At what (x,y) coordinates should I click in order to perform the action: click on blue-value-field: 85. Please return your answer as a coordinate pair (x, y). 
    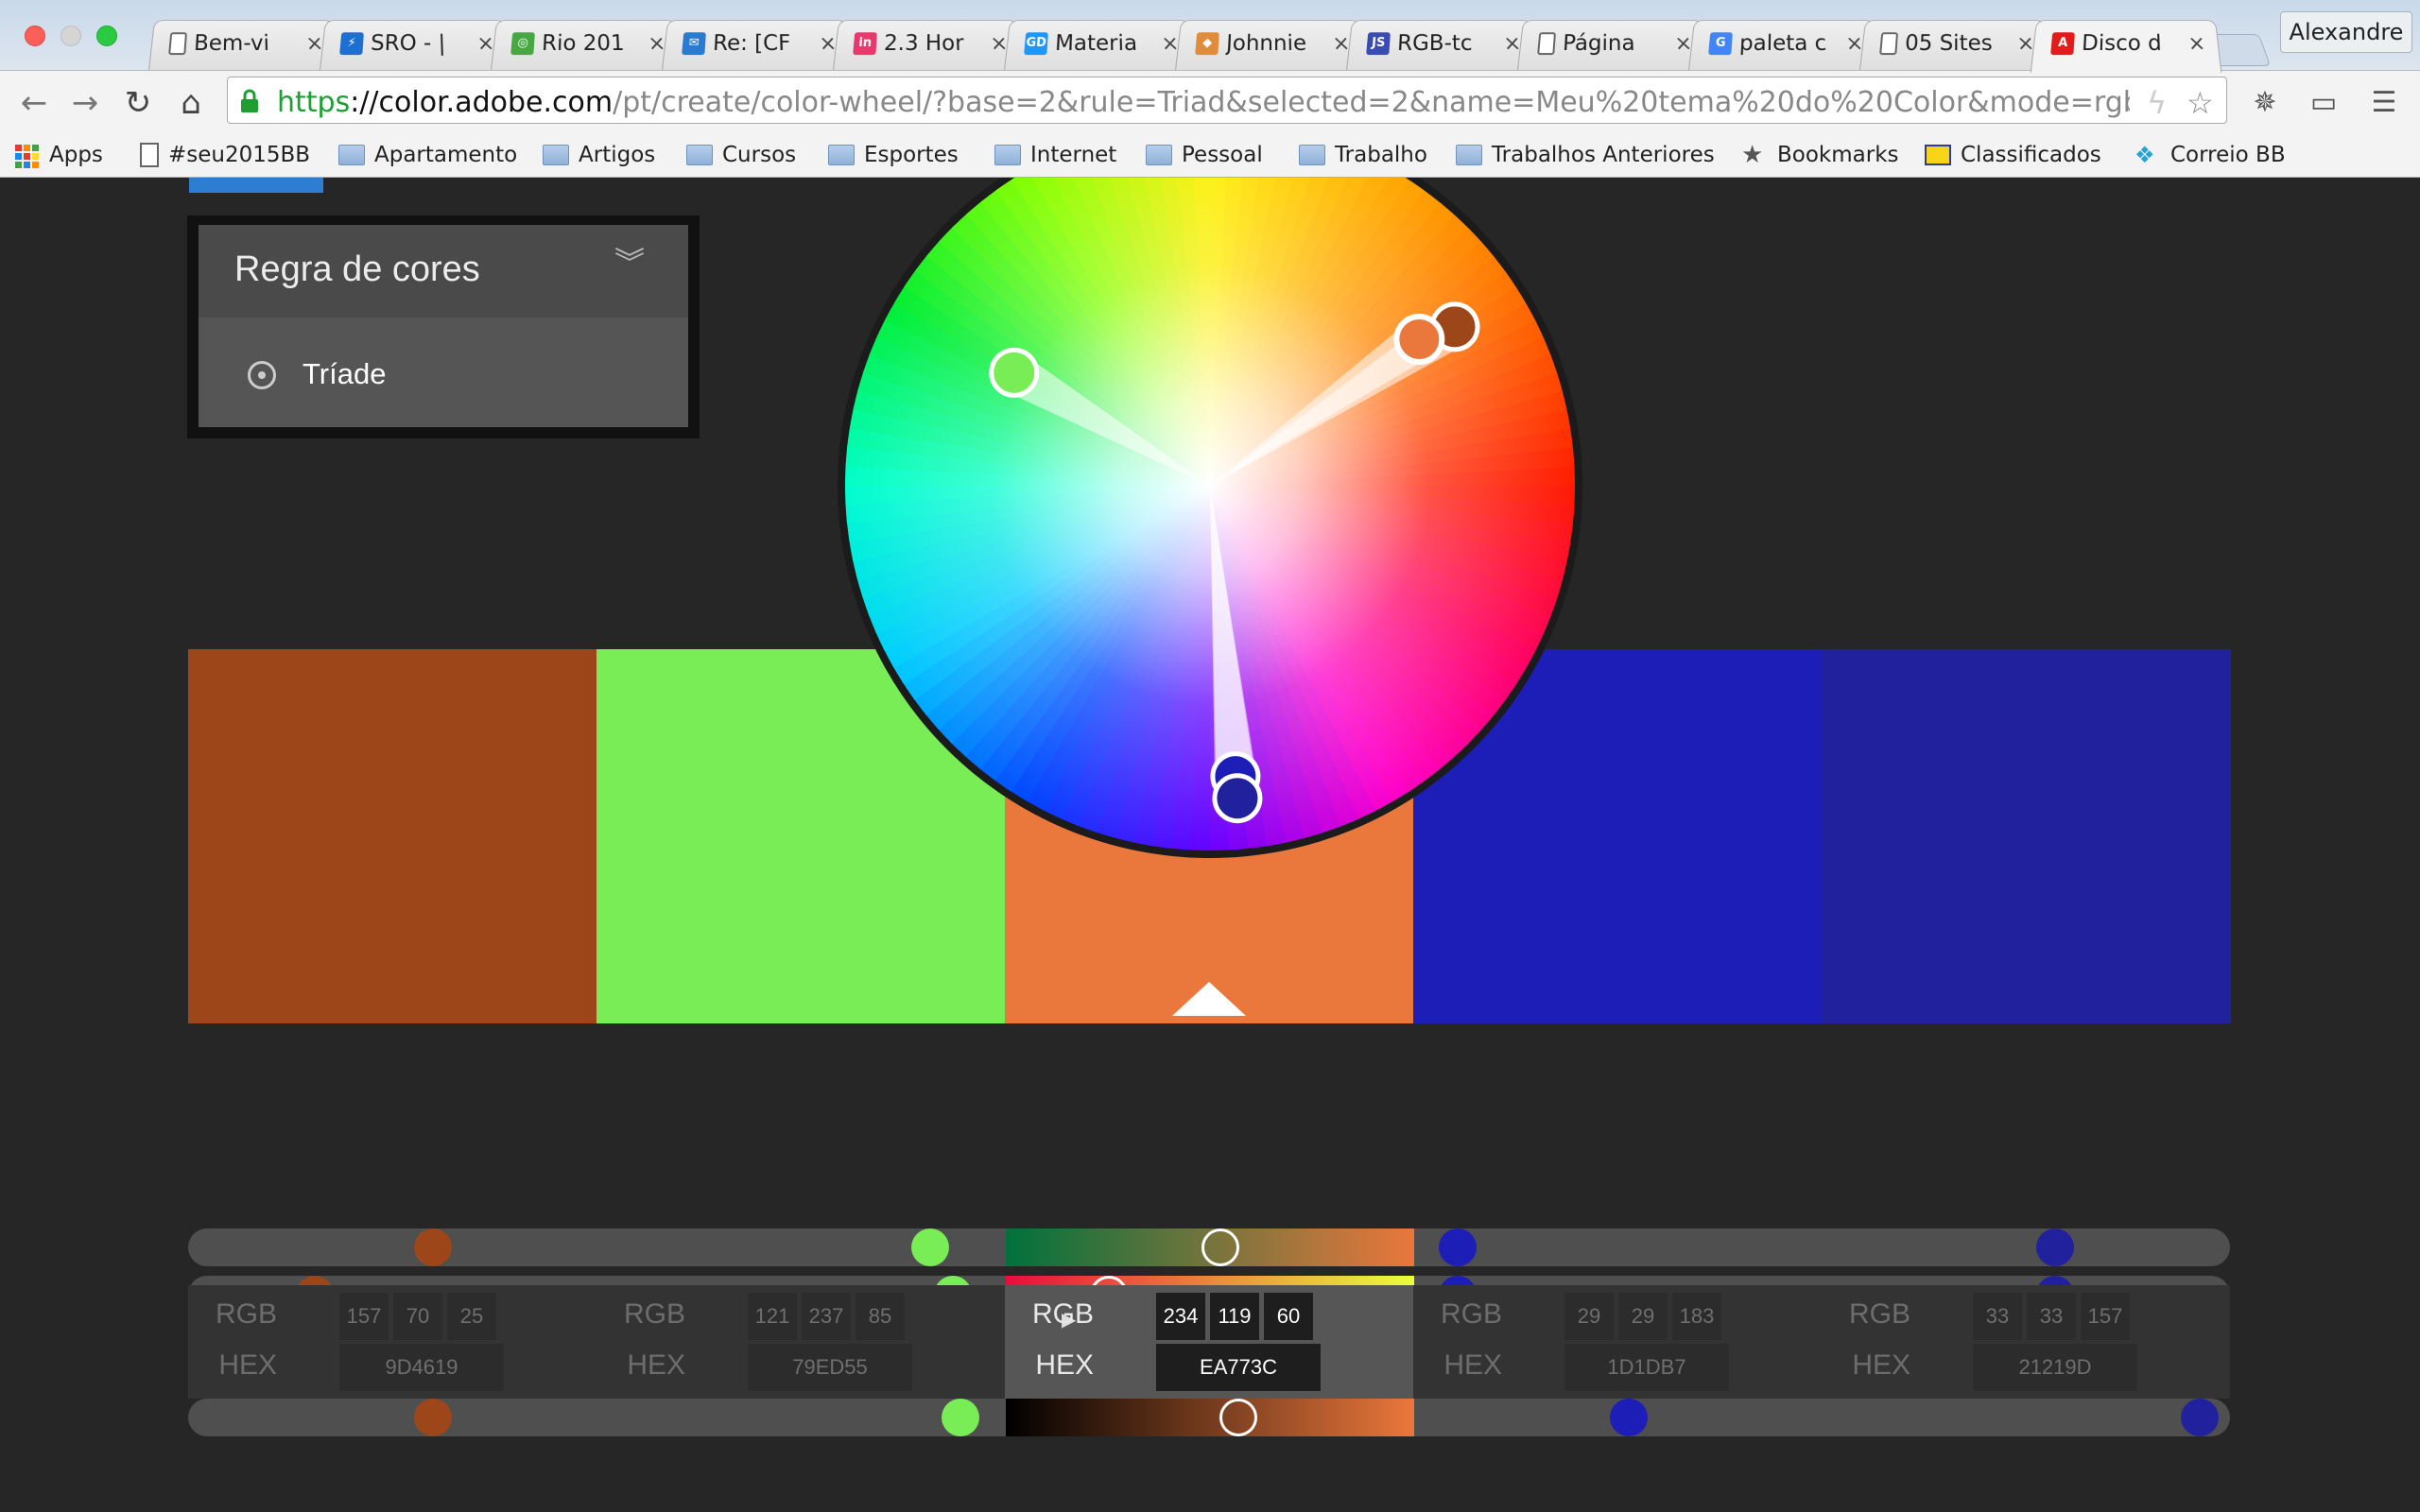
    Looking at the image, I should click on (881, 1316).